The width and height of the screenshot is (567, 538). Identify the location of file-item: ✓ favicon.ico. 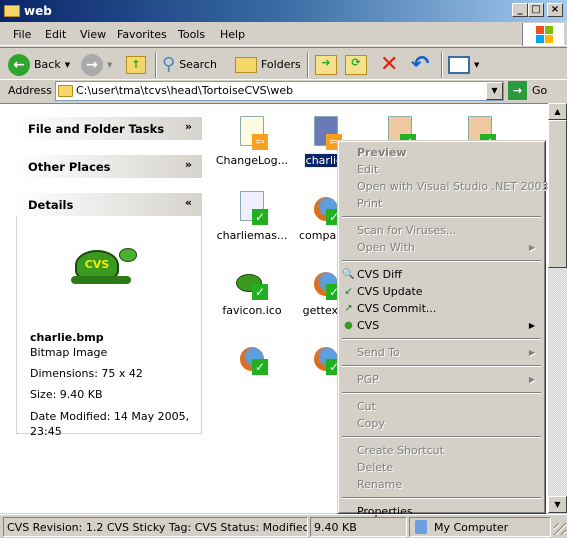
(252, 291).